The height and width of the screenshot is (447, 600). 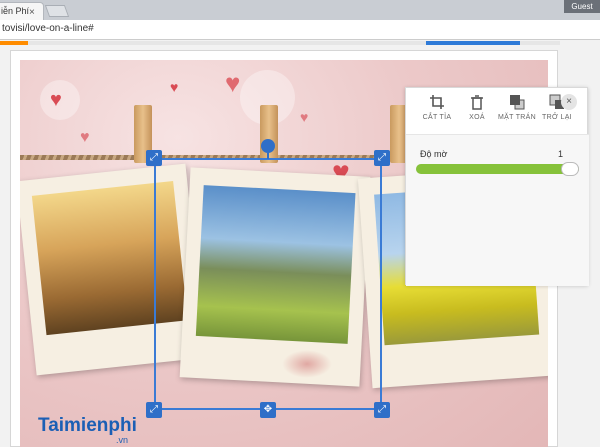 I want to click on delete-button: XOÁ, so click(x=477, y=107).